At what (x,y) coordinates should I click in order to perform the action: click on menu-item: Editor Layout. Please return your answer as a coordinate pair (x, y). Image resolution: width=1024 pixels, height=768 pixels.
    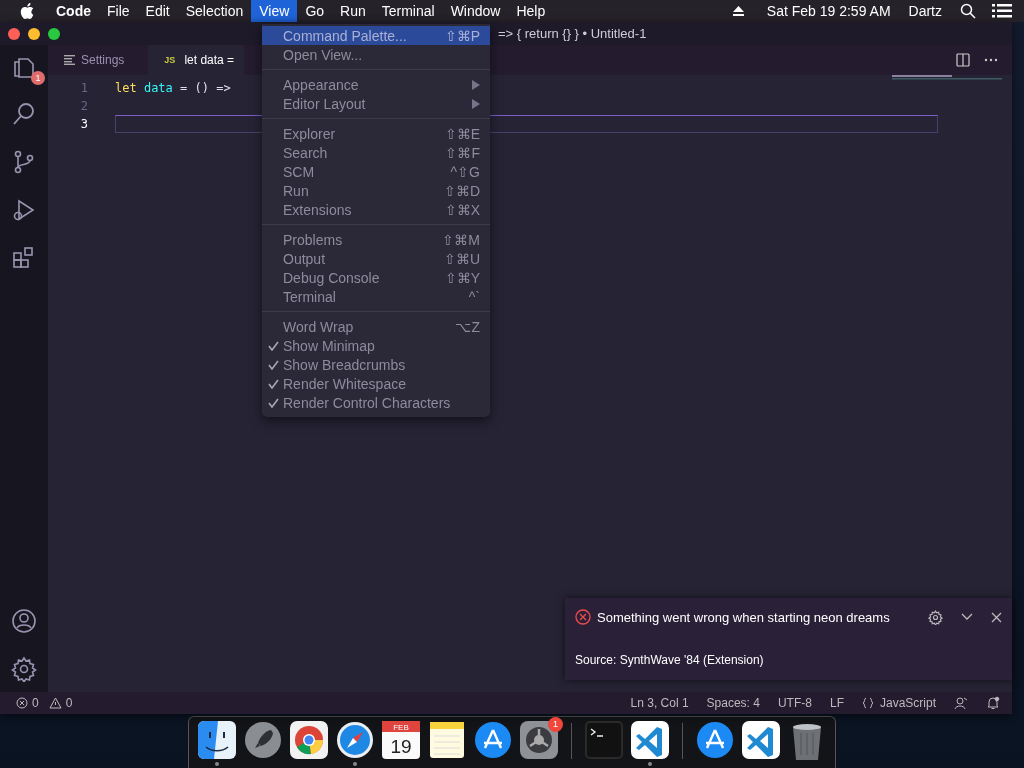
    Looking at the image, I should click on (376, 103).